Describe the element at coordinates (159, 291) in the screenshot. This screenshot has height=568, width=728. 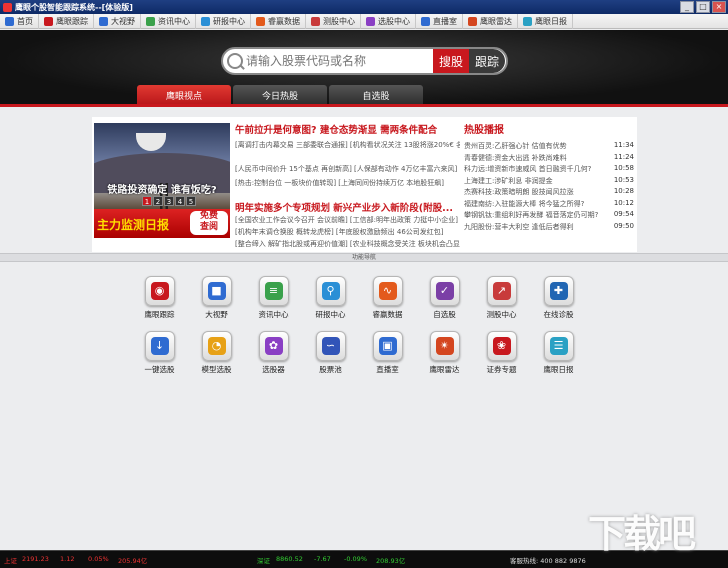
I see `eye-icon: ◉` at that location.